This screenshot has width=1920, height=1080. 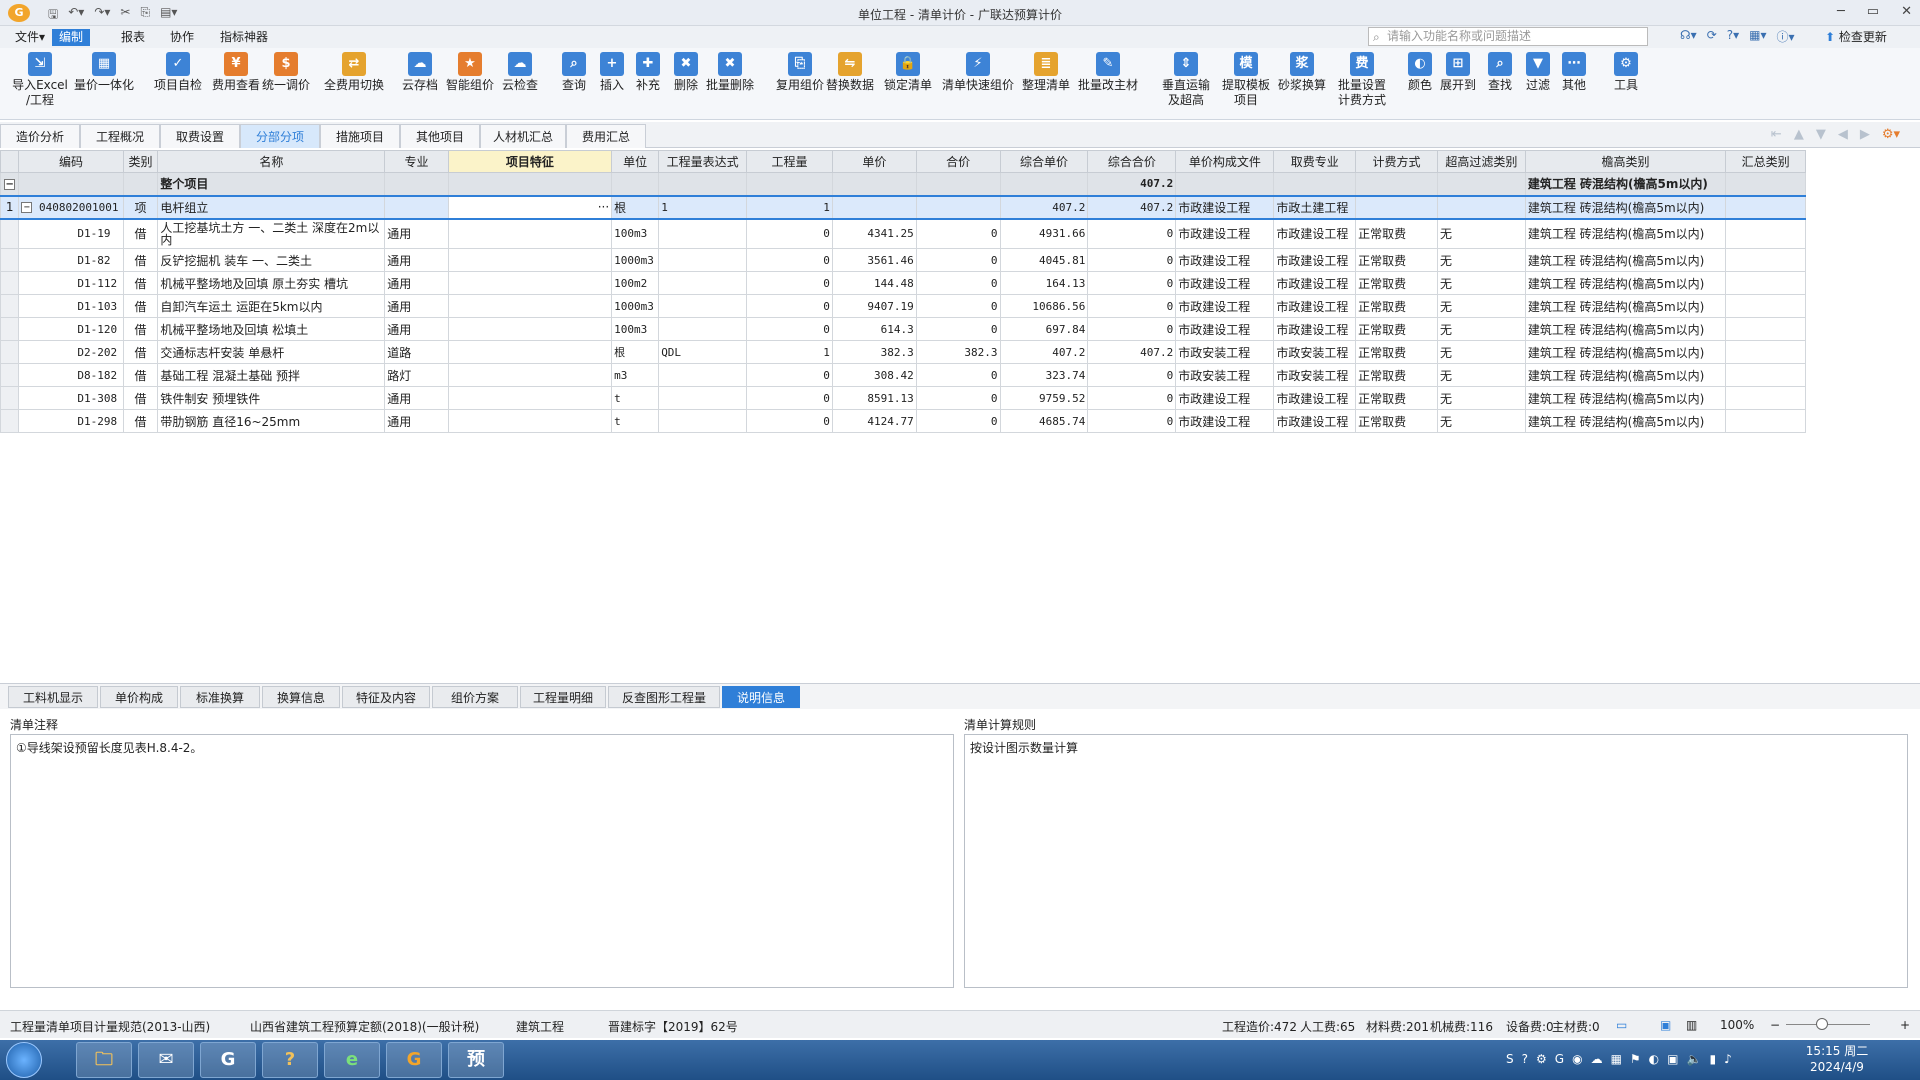 What do you see at coordinates (1044, 375) in the screenshot?
I see `row-comp-price: 323.74` at bounding box center [1044, 375].